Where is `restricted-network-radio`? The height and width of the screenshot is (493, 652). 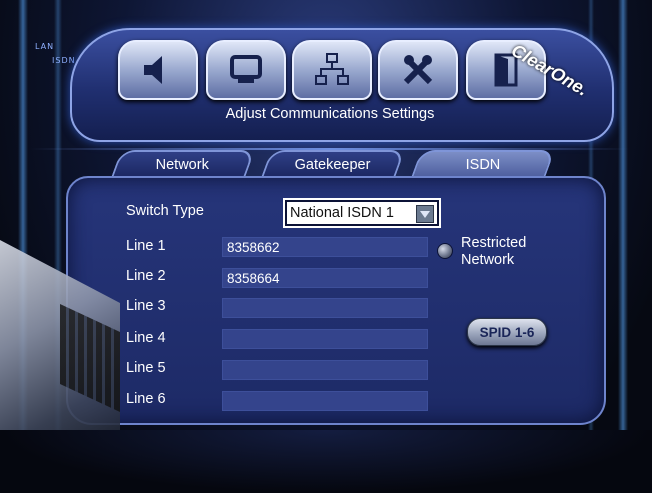
restricted-network-radio is located at coordinates (445, 251).